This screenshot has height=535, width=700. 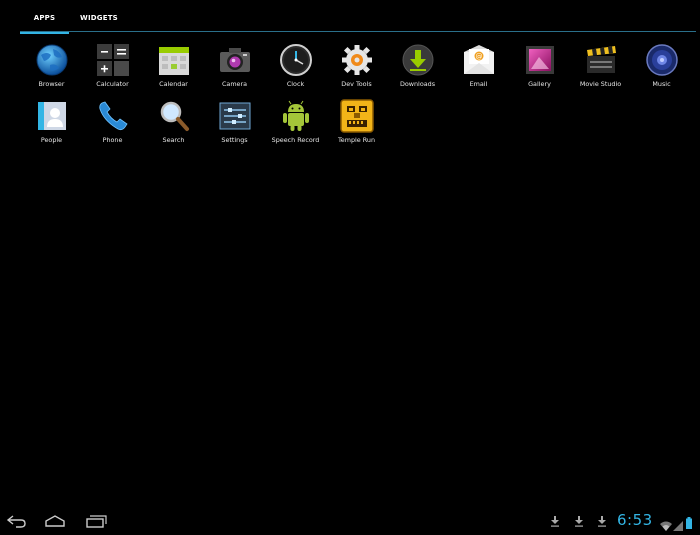 I want to click on download-icon, so click(x=418, y=60).